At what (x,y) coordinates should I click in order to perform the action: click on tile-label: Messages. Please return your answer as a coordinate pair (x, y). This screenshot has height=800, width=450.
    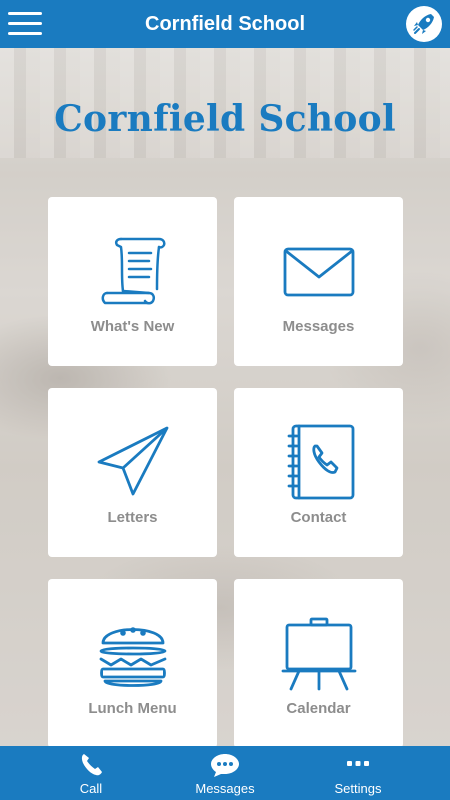
    Looking at the image, I should click on (318, 326).